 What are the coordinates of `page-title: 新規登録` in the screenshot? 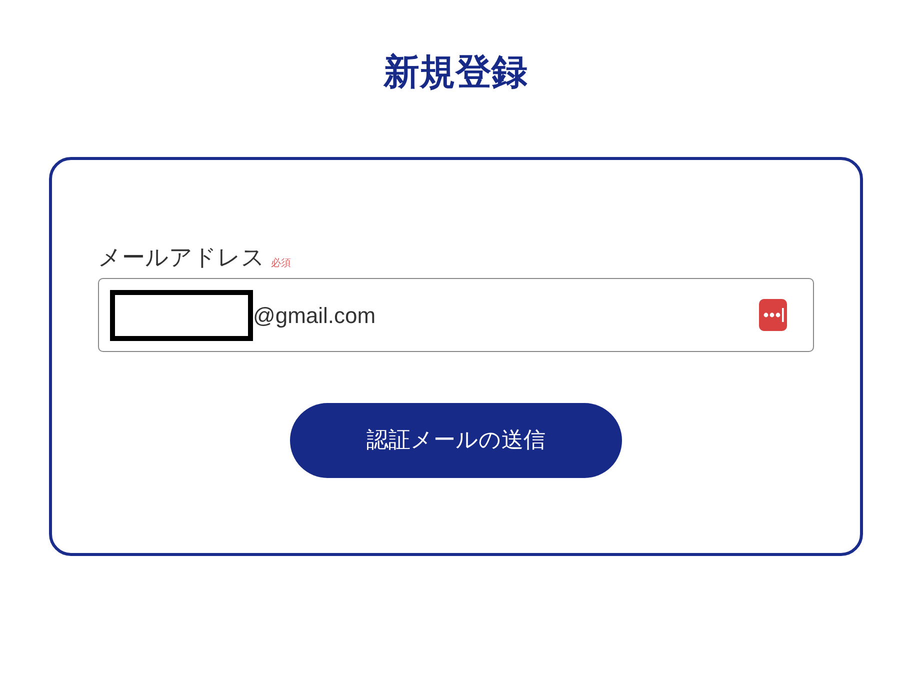 It's located at (456, 73).